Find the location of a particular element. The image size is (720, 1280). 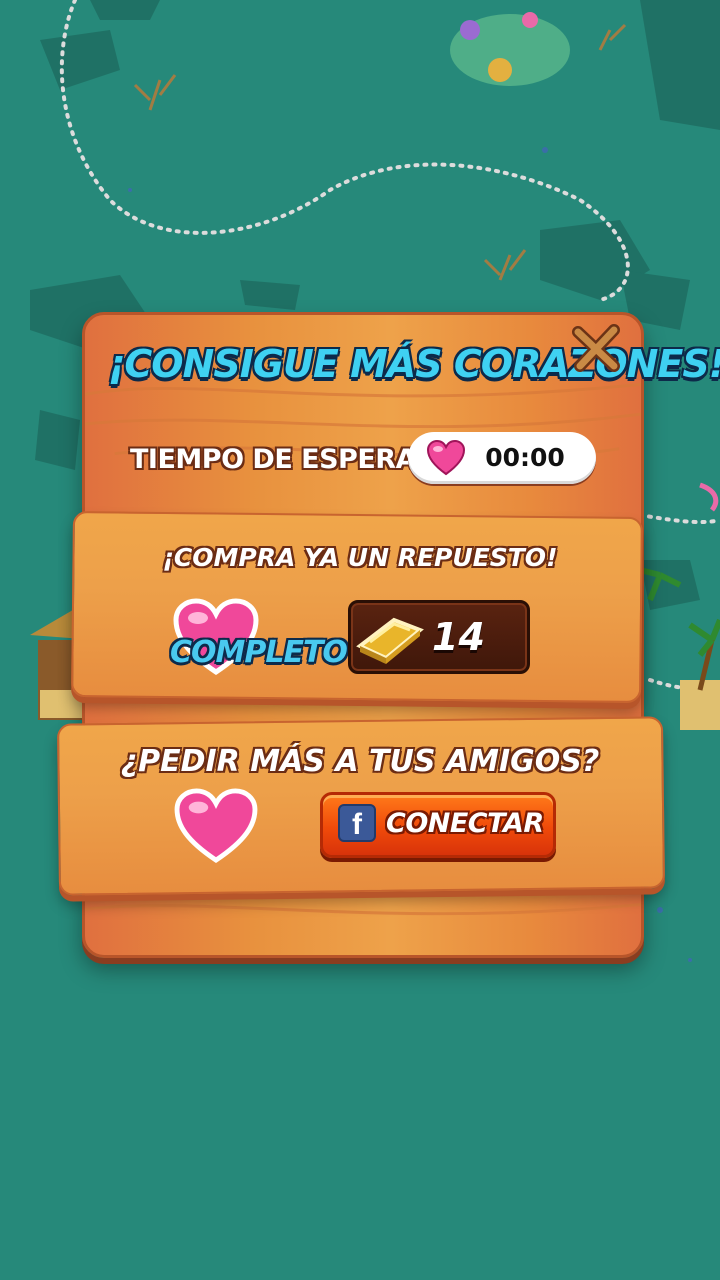

ask-friends-title: ¿PEDIR MÁS A TUS AMIGOS? is located at coordinates (360, 761).